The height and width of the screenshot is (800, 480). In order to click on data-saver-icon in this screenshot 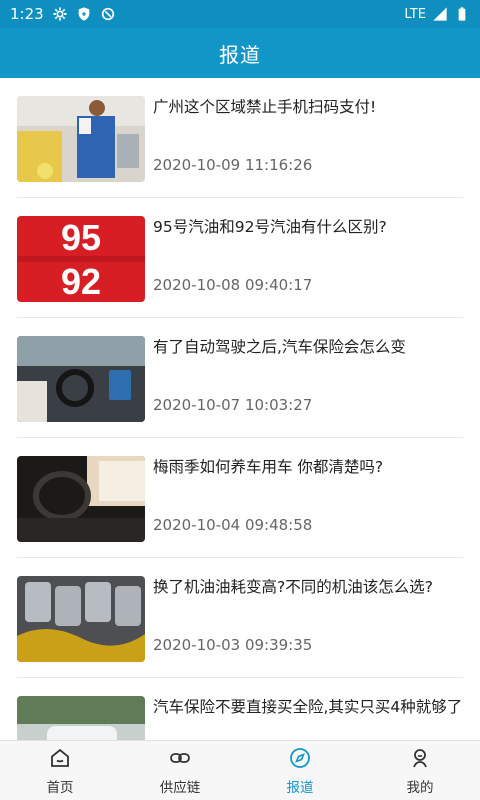, I will do `click(107, 14)`.